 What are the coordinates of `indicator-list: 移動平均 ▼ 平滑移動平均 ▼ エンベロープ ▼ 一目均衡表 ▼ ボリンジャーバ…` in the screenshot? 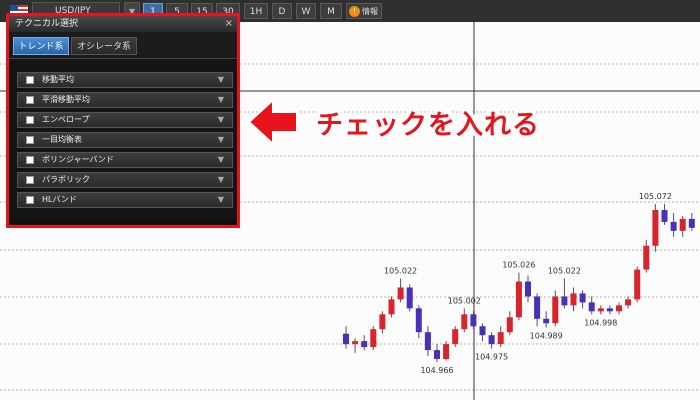 It's located at (123, 139).